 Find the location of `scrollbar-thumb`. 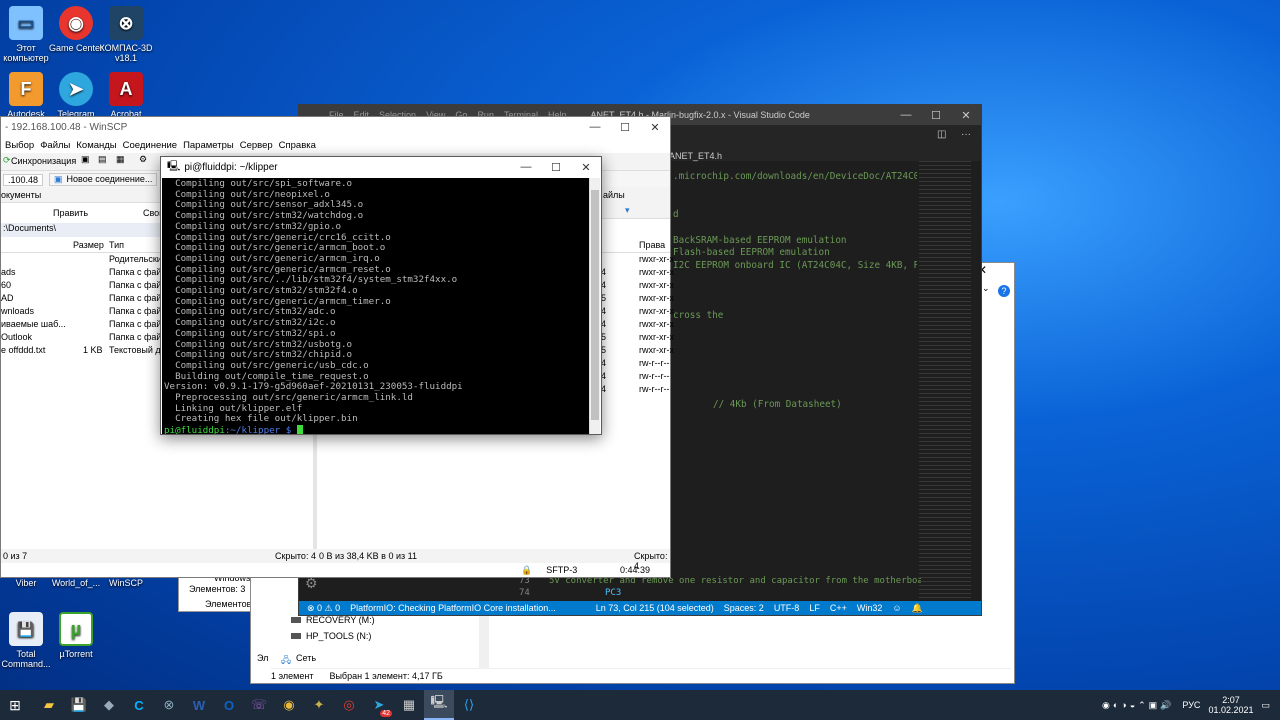

scrollbar-thumb is located at coordinates (595, 305).